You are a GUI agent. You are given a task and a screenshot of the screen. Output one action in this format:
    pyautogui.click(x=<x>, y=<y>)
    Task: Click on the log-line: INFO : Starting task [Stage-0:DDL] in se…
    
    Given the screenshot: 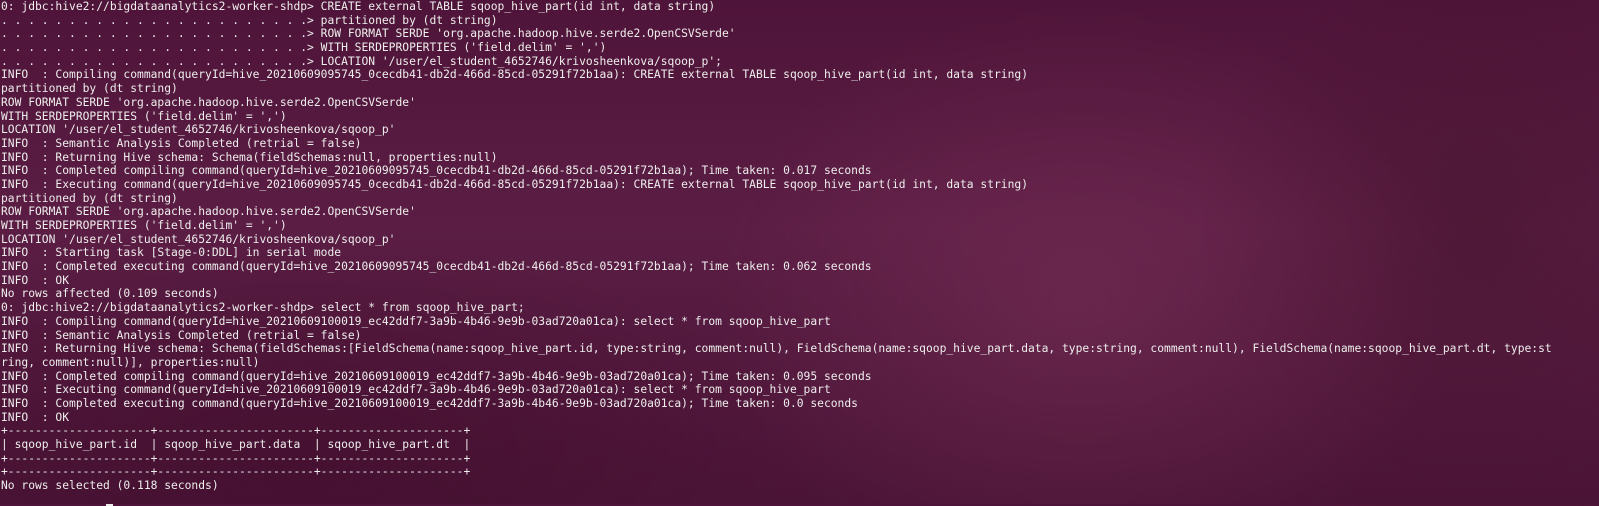 What is the action you would take?
    pyautogui.click(x=171, y=253)
    